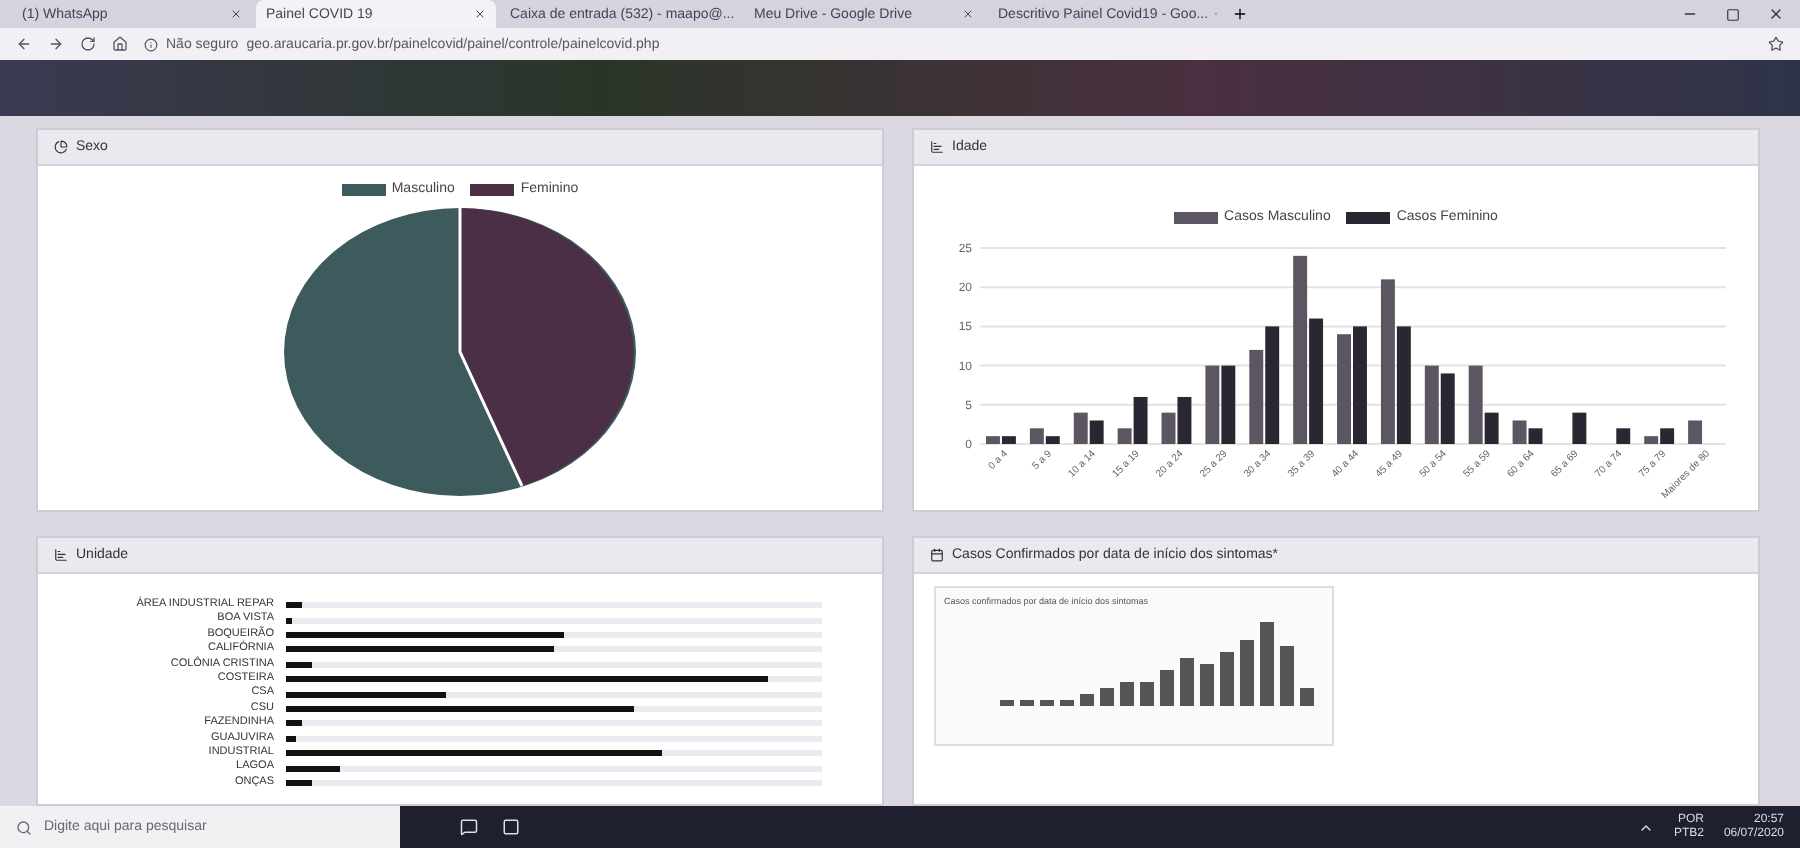 The image size is (1800, 848). I want to click on new-tab-icon, so click(1240, 14).